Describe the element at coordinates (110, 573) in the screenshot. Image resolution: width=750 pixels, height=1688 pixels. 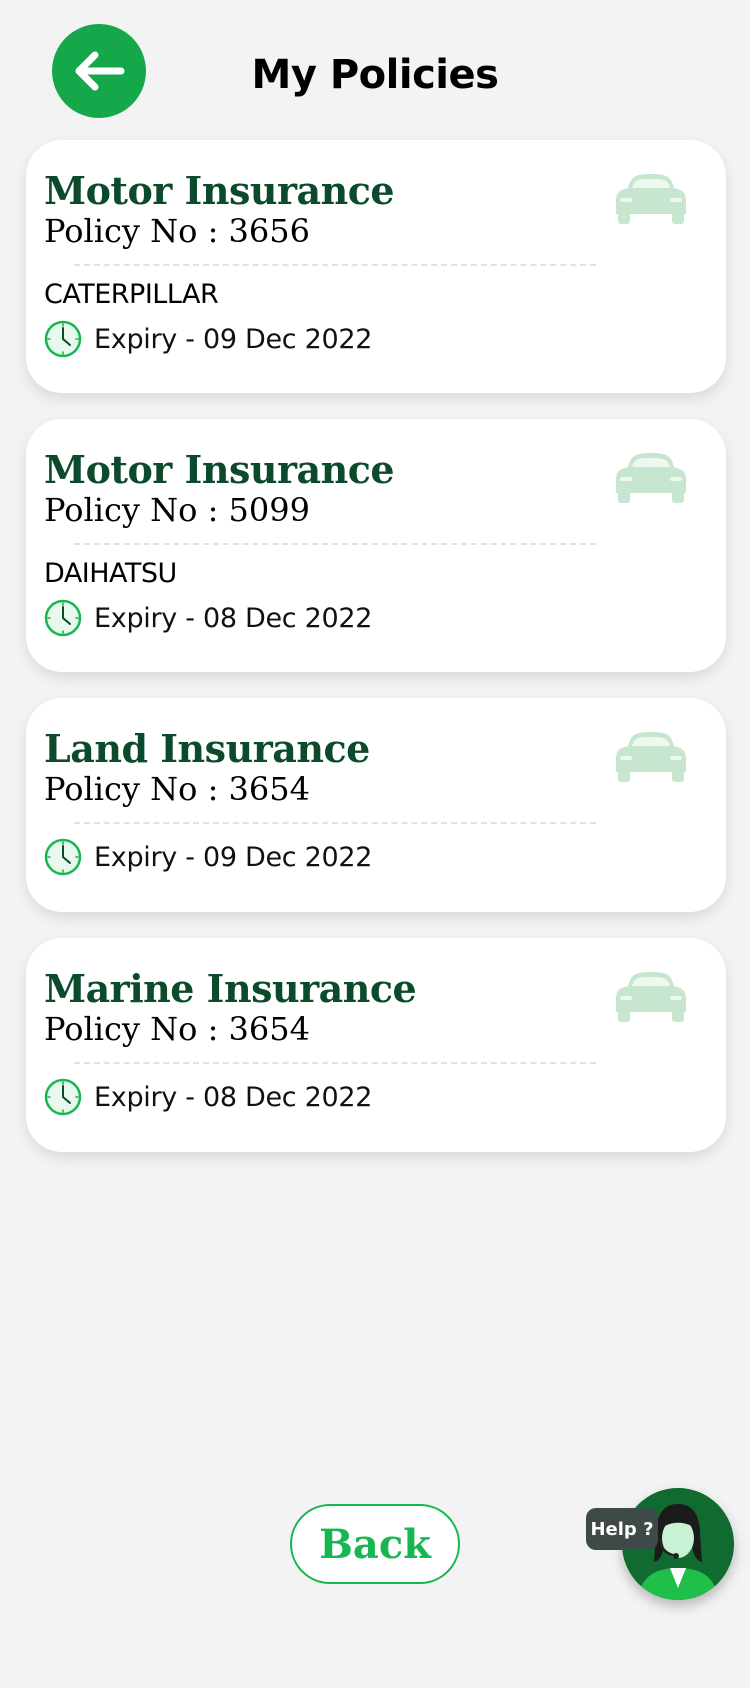
I see `vehicle-make: DAIHATSU` at that location.